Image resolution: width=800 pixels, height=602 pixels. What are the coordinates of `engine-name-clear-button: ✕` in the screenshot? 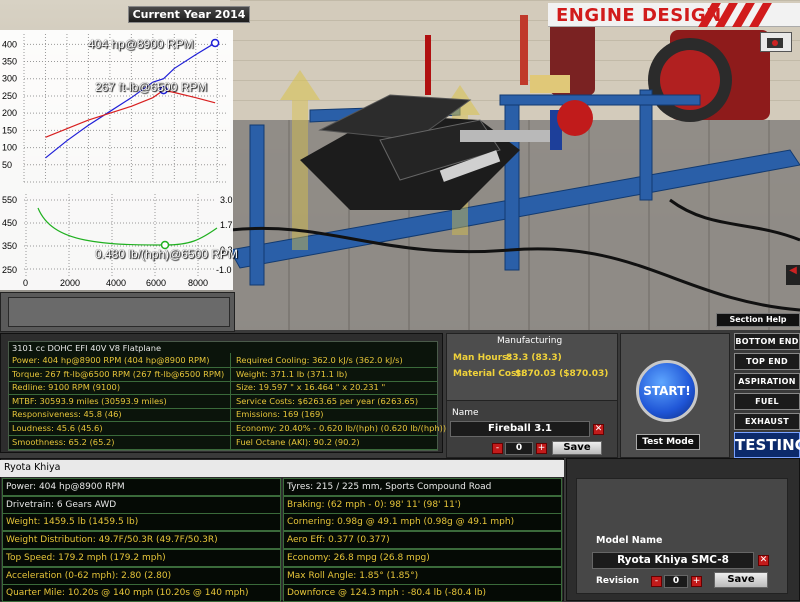 It's located at (598, 429).